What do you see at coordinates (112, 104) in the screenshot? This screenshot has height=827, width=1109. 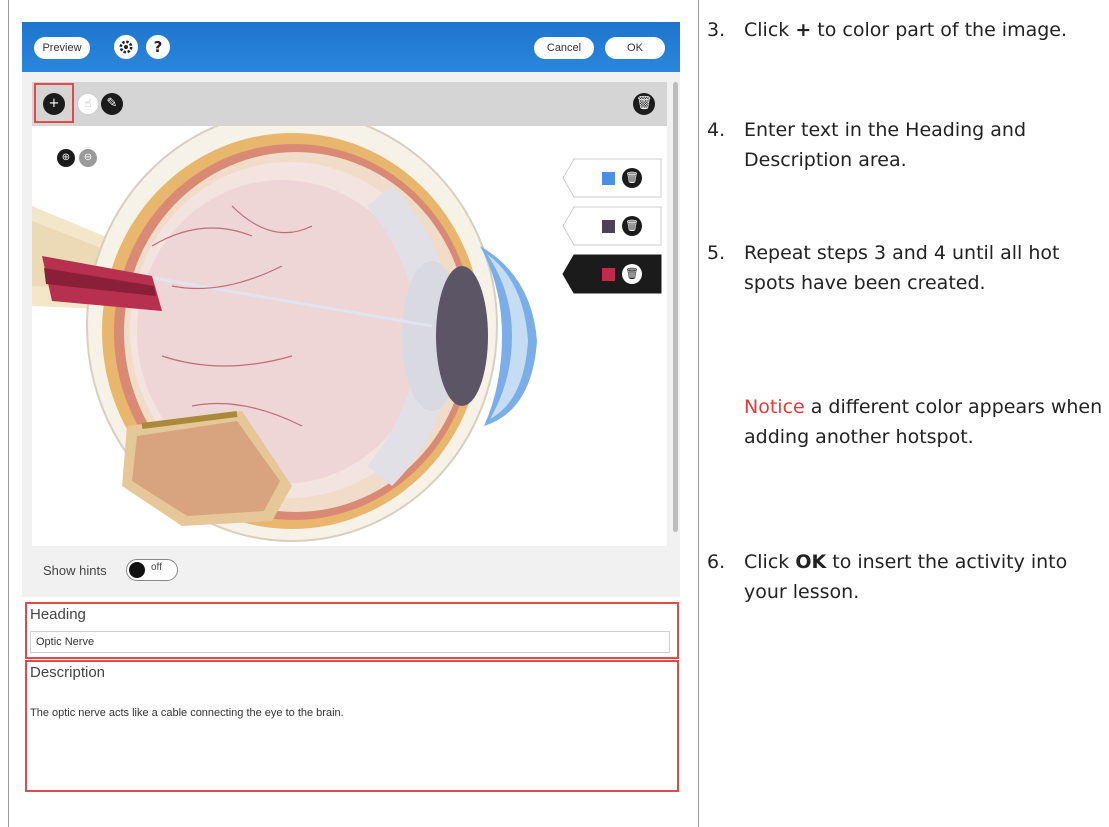 I see `pencil-icon: ✎` at bounding box center [112, 104].